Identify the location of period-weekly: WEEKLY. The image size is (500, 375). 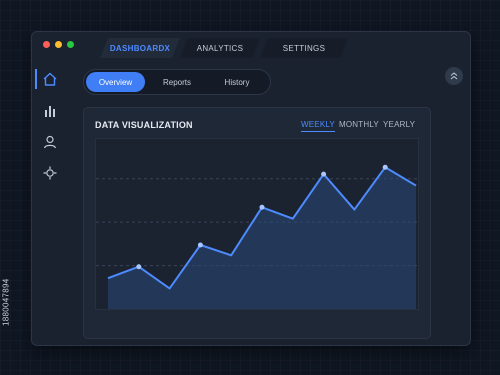
(318, 126).